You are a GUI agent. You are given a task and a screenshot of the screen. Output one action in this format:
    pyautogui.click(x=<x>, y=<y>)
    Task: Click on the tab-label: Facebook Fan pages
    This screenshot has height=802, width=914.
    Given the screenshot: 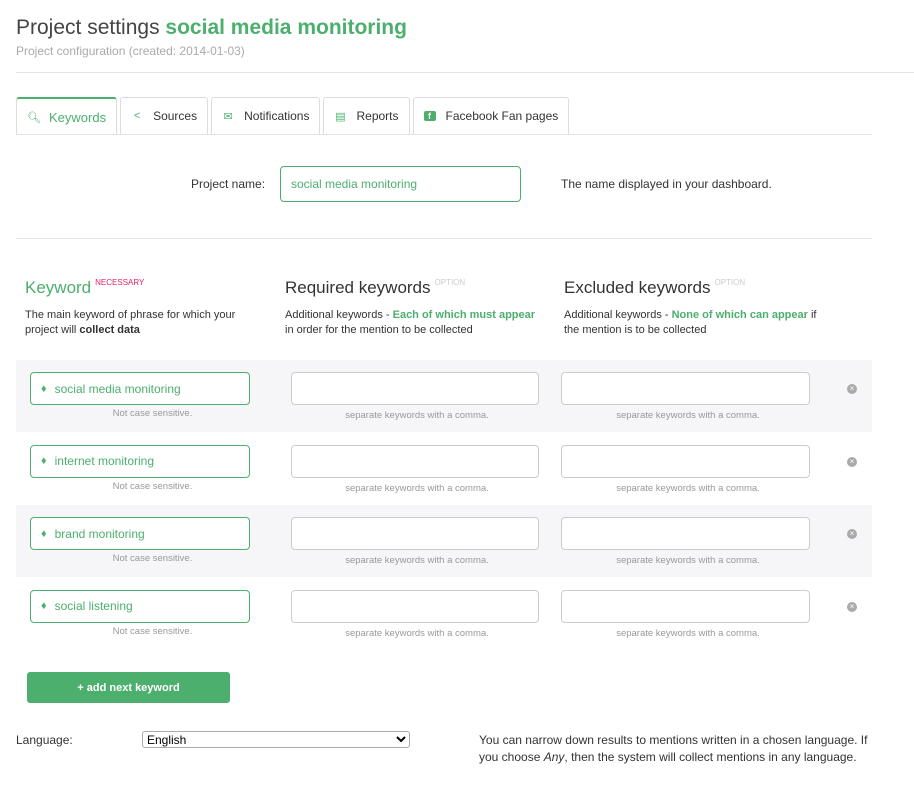 What is the action you would take?
    pyautogui.click(x=502, y=116)
    